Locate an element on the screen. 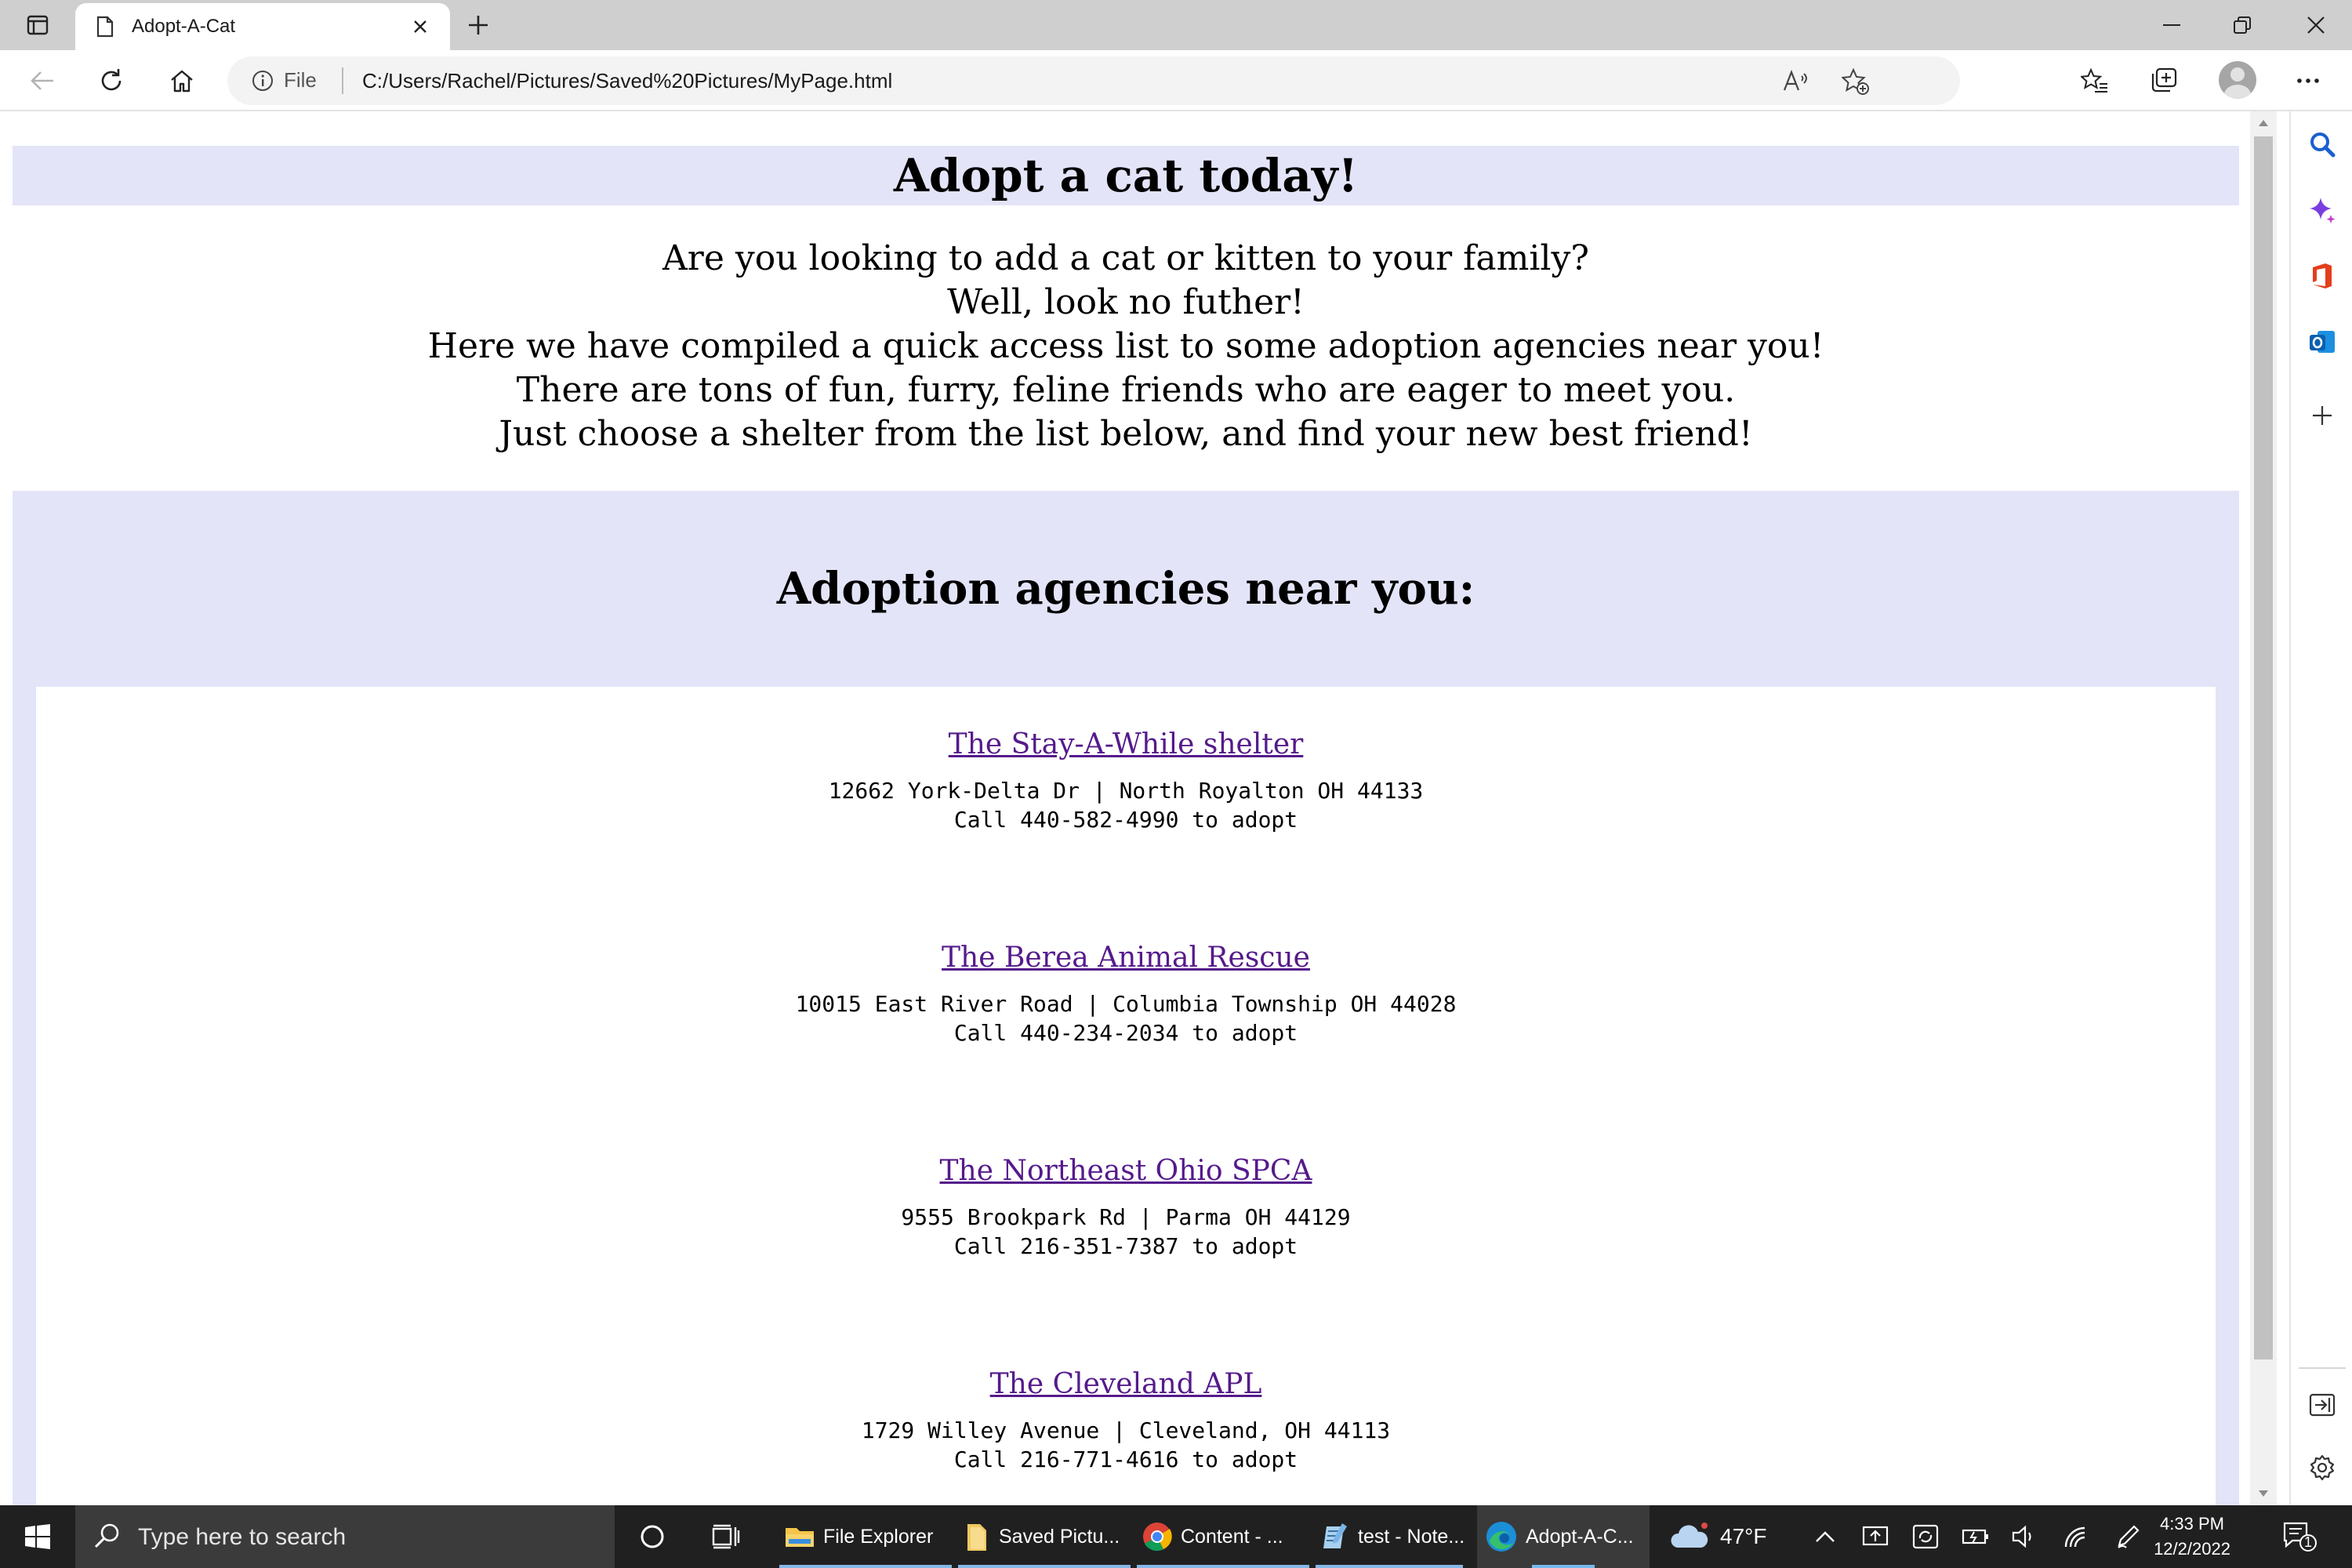 The width and height of the screenshot is (2352, 1568). collections-button is located at coordinates (2164, 81).